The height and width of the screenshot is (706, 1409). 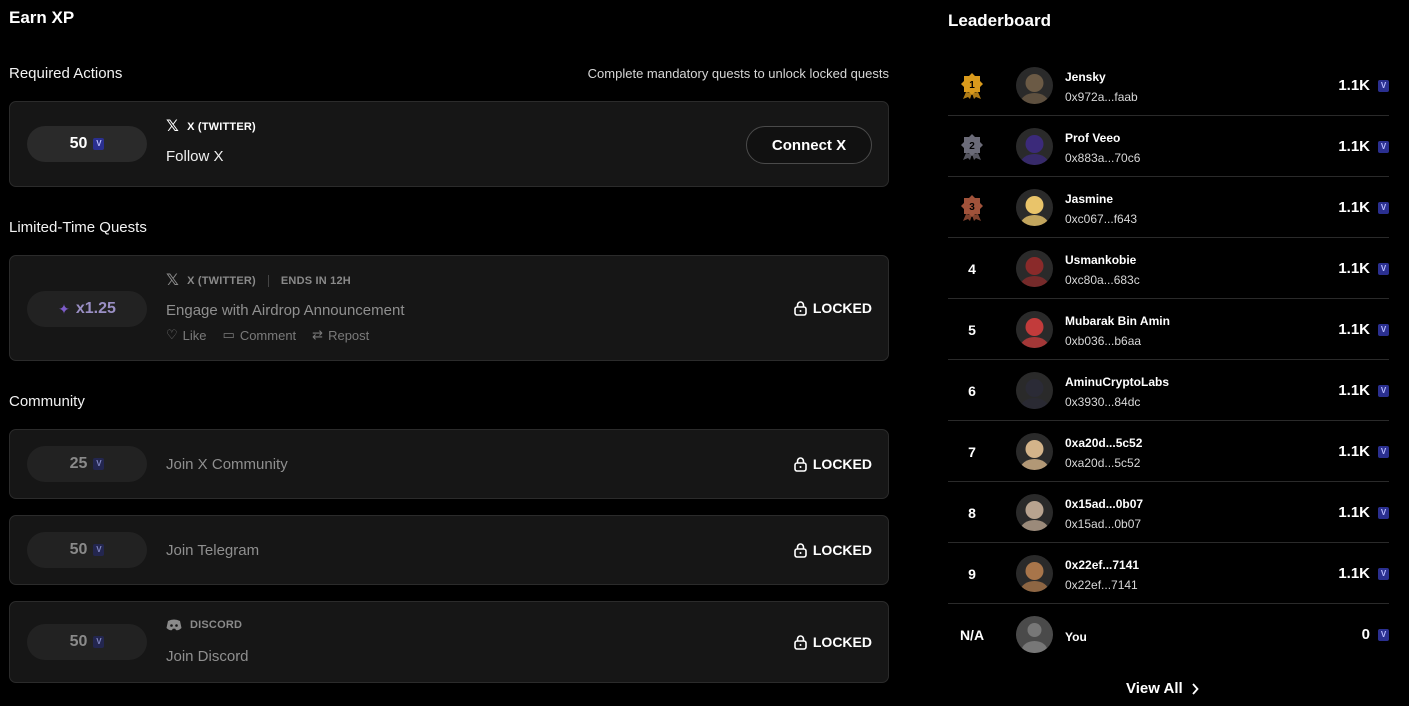 I want to click on community-title: Community, so click(x=47, y=401).